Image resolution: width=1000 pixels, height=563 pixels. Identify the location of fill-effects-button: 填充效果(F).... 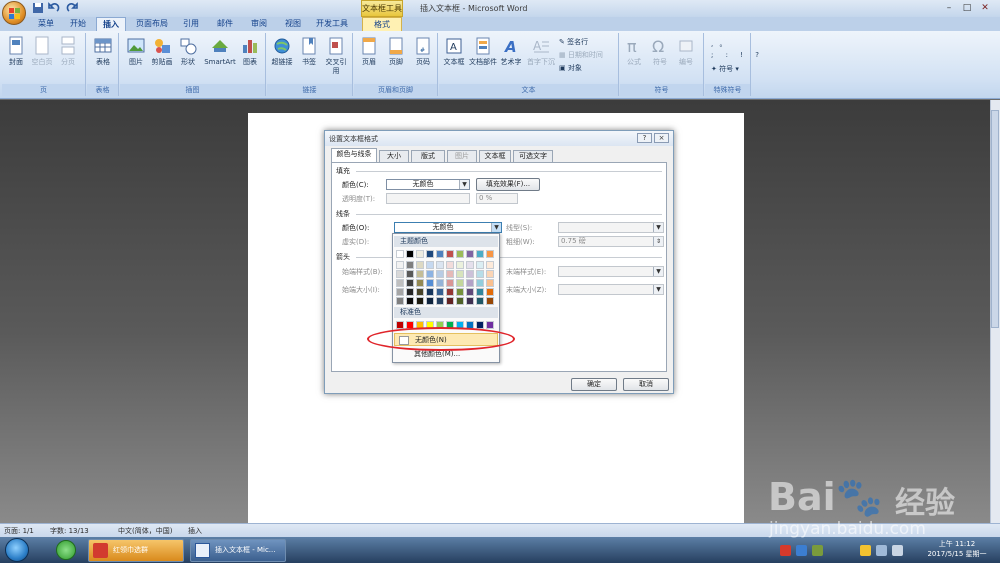
(508, 184).